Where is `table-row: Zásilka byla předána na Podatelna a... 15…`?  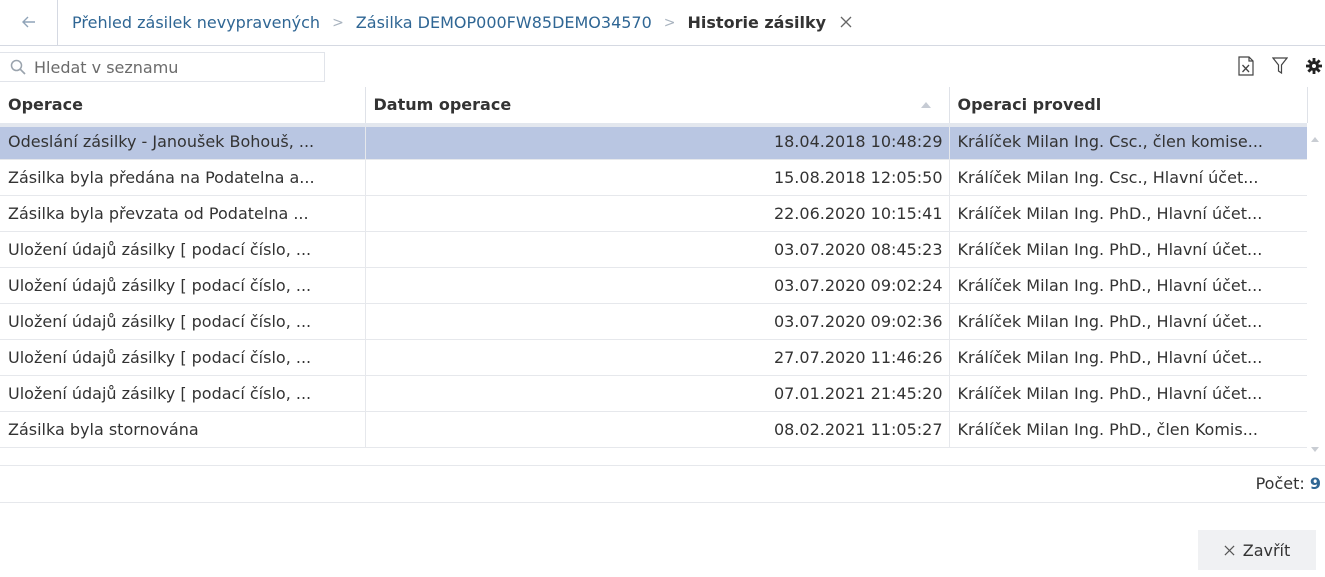
table-row: Zásilka byla předána na Podatelna a... 15… is located at coordinates (654, 177).